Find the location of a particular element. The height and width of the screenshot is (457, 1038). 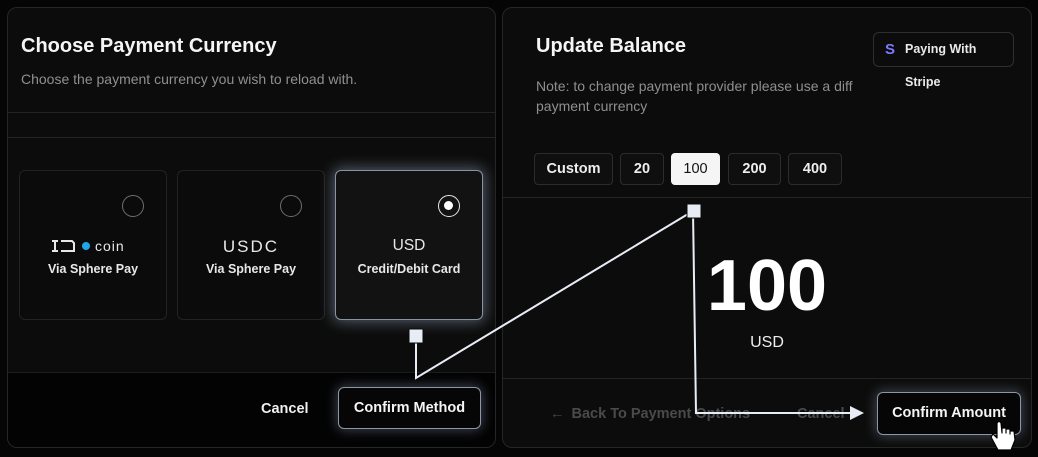

badge-label: Paying With Stripe is located at coordinates (941, 65).